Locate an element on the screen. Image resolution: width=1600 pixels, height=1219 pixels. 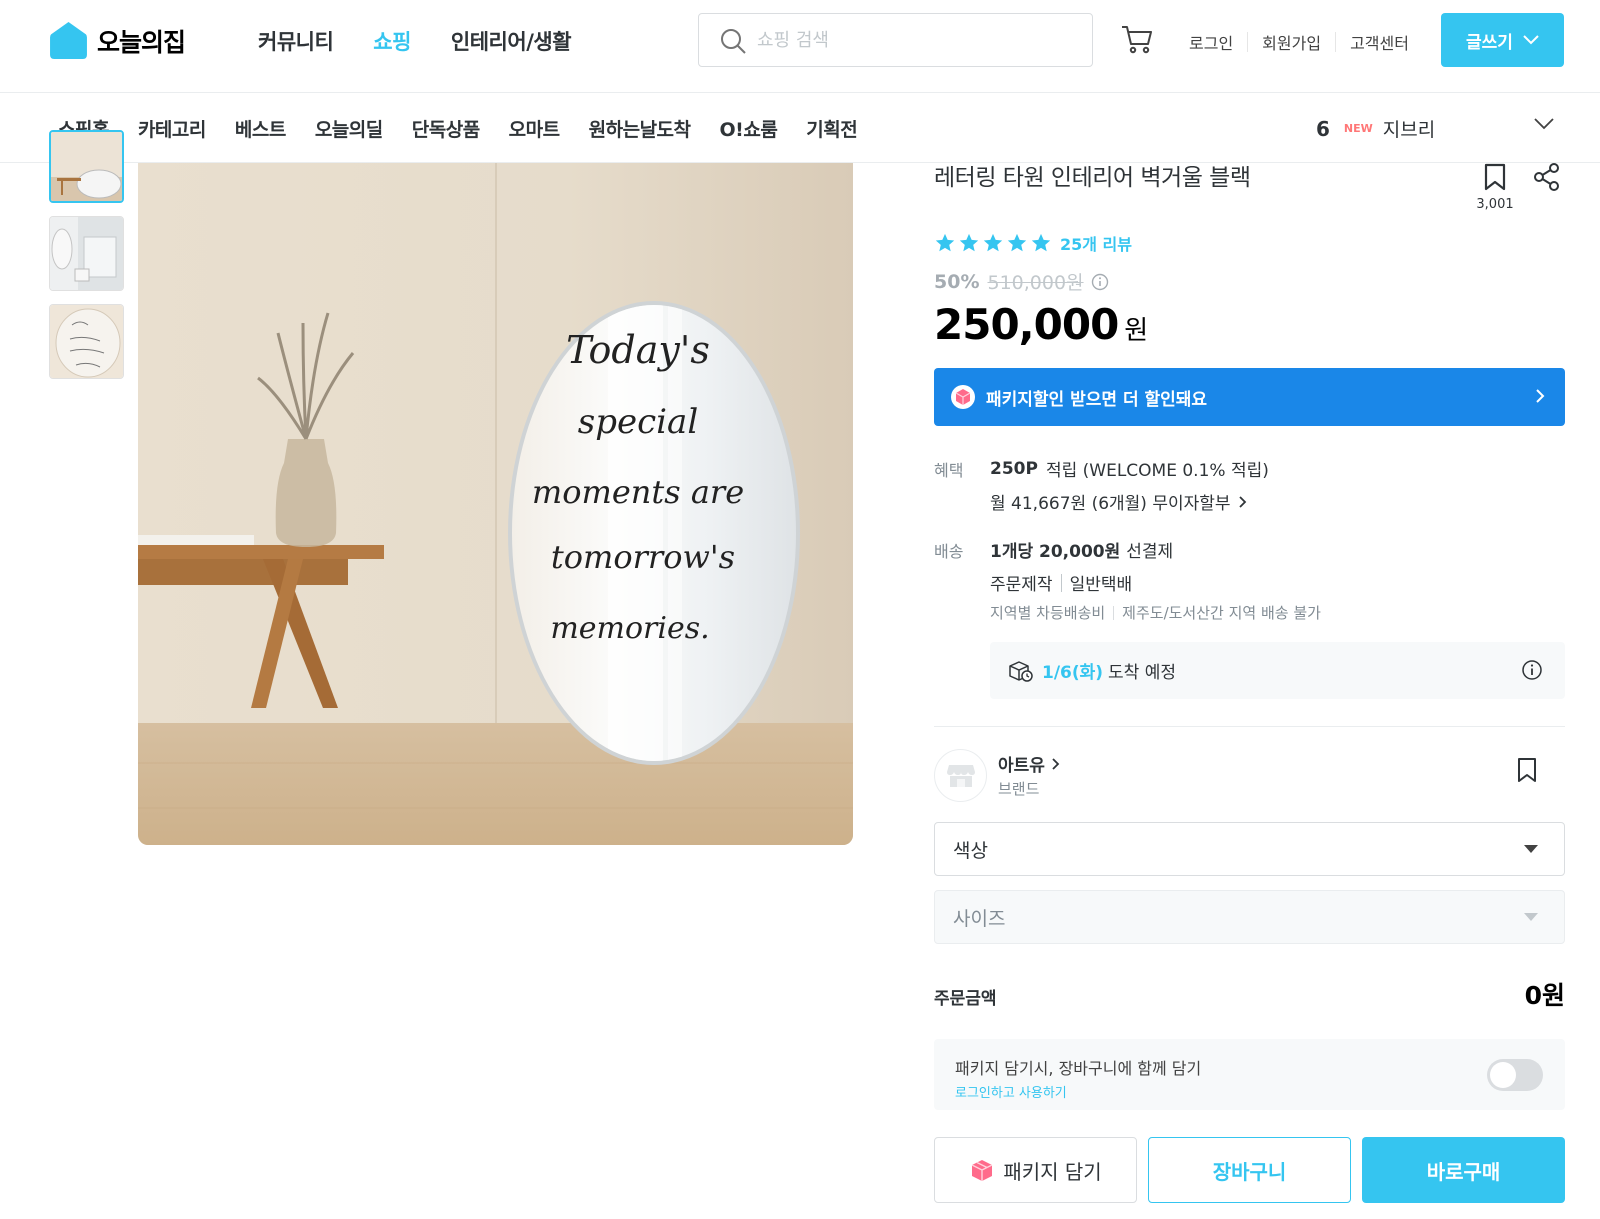
add-to-cart-label: 장바구니 is located at coordinates (1249, 1171).